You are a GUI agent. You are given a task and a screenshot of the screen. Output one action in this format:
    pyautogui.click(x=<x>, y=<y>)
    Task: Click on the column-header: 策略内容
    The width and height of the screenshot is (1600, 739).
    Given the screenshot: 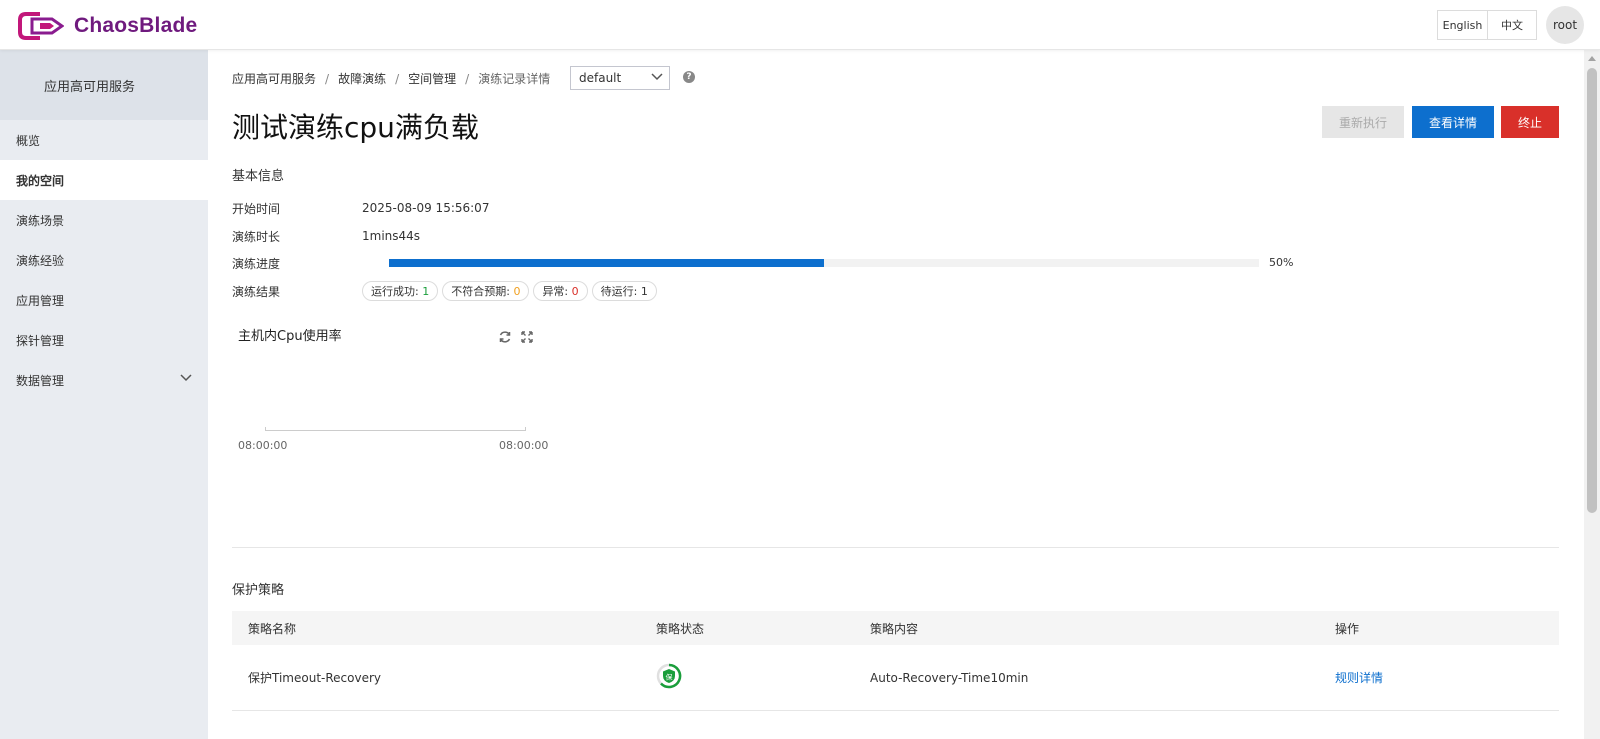 What is the action you would take?
    pyautogui.click(x=894, y=628)
    